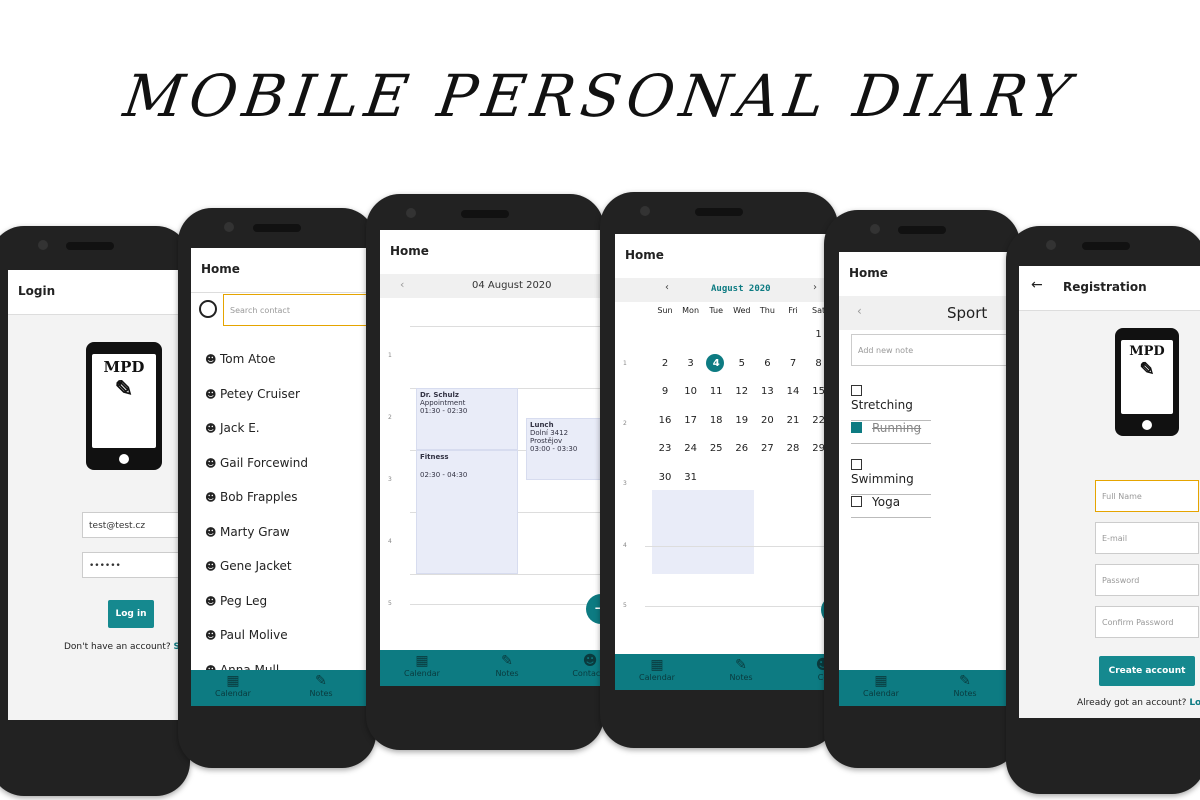 Image resolution: width=1200 pixels, height=800 pixels. I want to click on contact-item: ☻ Peg Leg, so click(236, 601).